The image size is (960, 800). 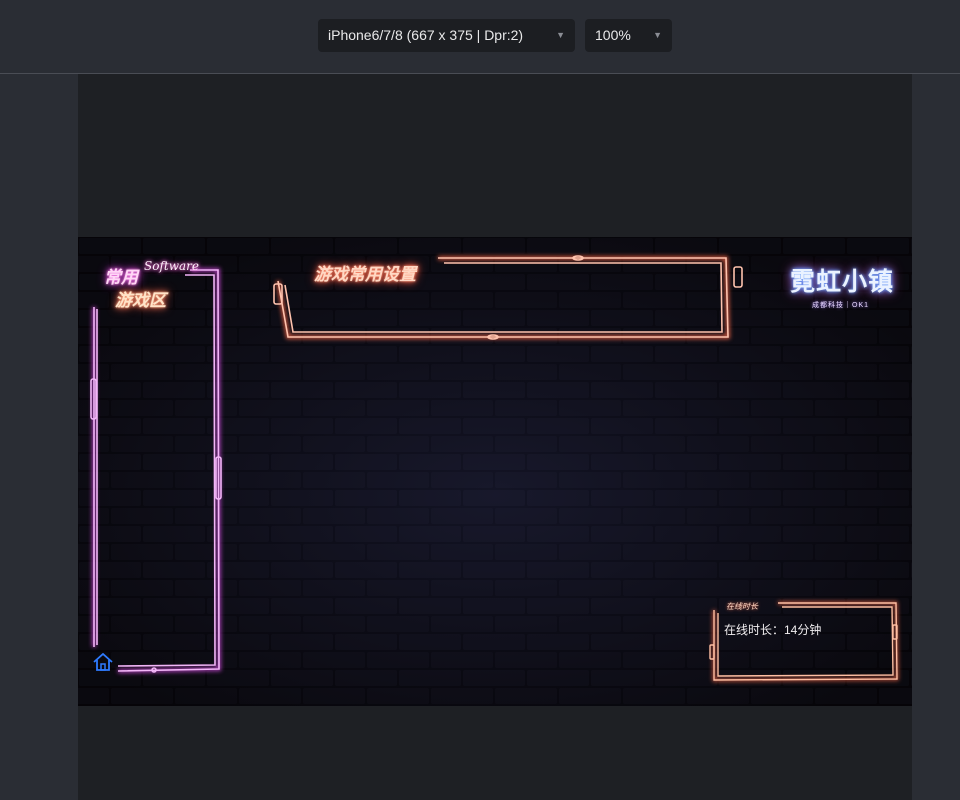 What do you see at coordinates (613, 35) in the screenshot?
I see `zoom-select-label: 100%` at bounding box center [613, 35].